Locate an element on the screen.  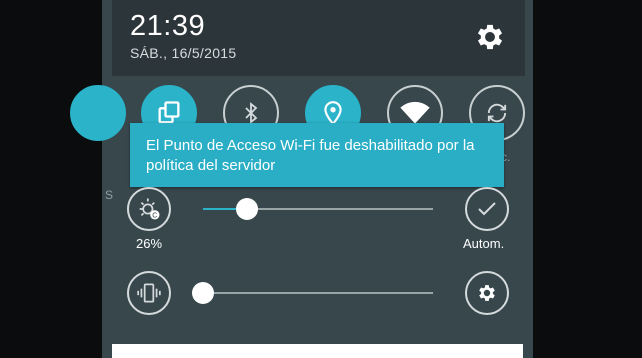
auto-brightness-check-icon is located at coordinates (487, 209).